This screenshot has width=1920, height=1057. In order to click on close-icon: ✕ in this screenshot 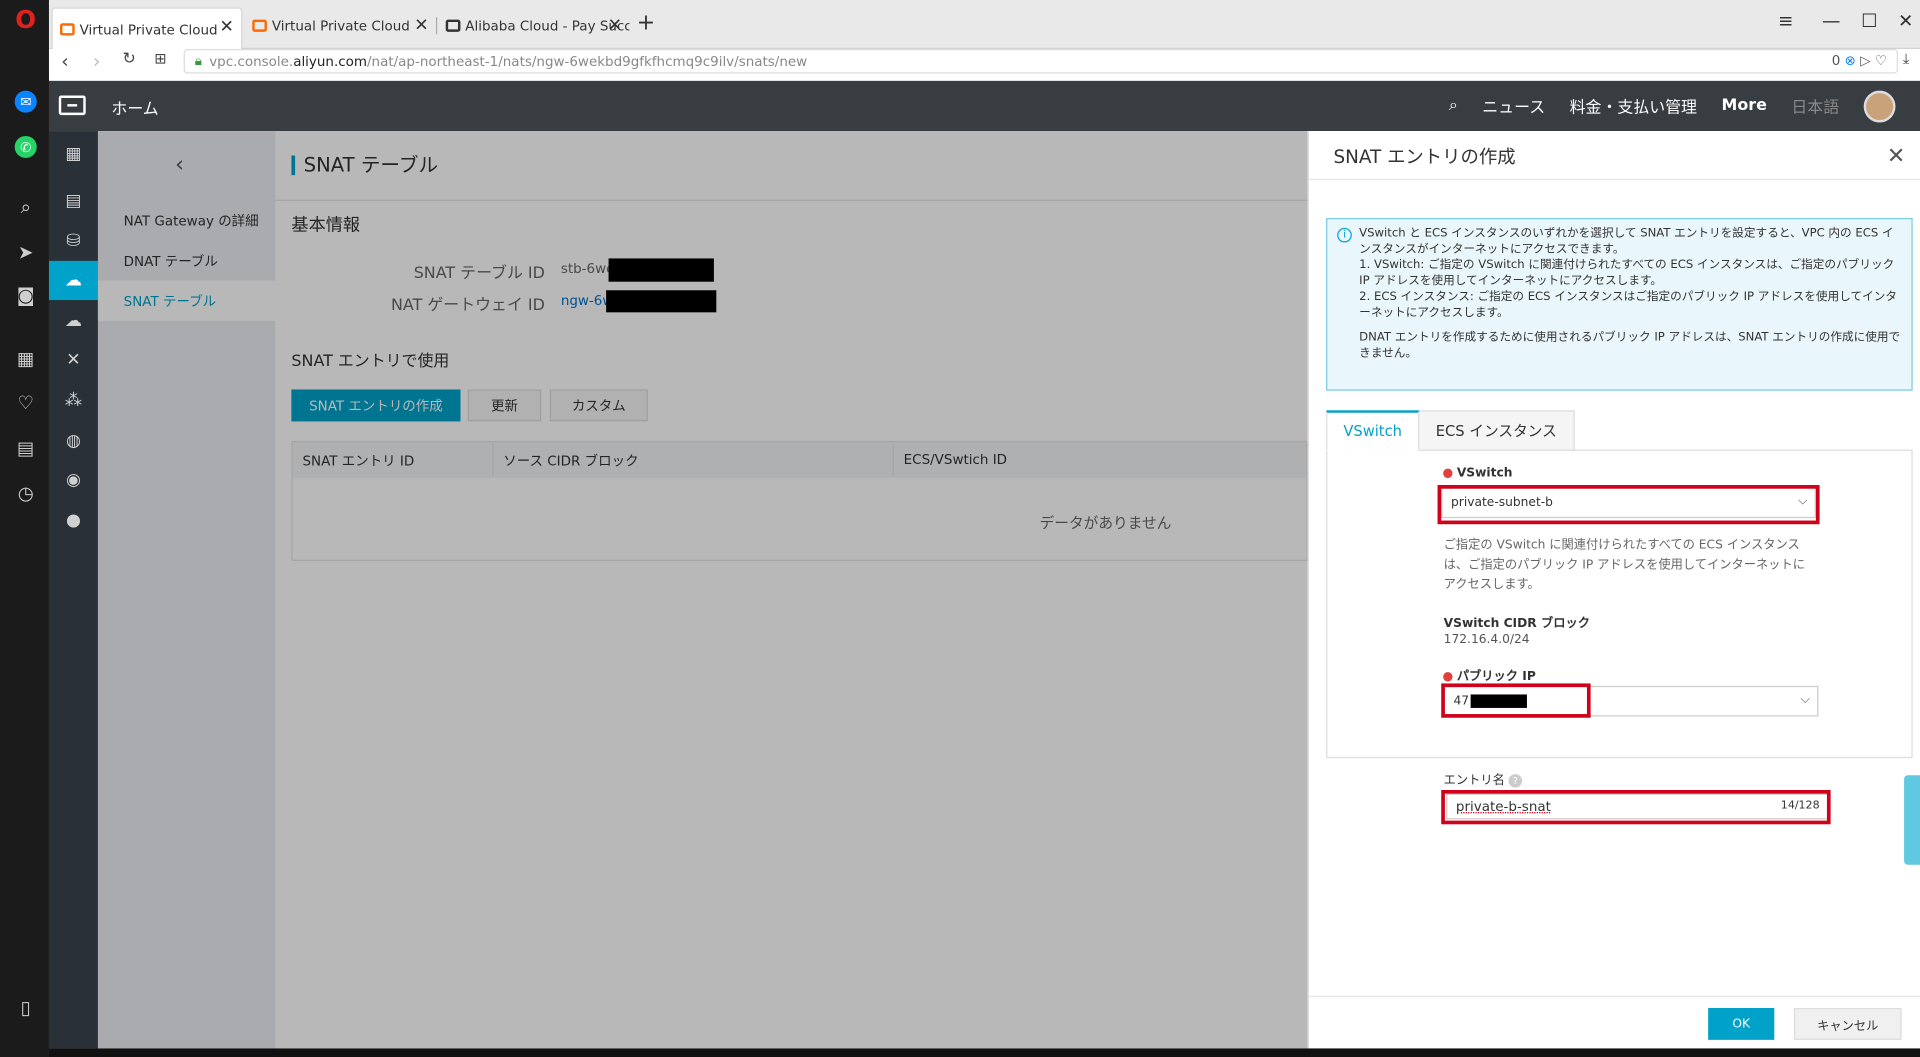, I will do `click(1896, 156)`.